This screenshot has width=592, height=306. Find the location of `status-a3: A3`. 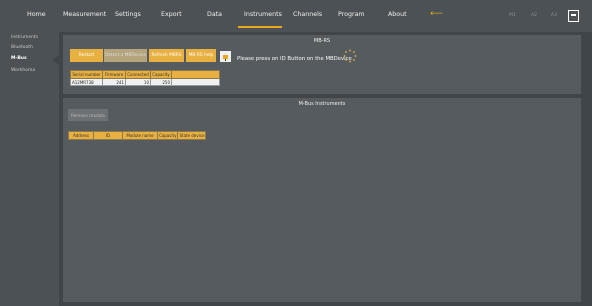

status-a3: A3 is located at coordinates (554, 15).